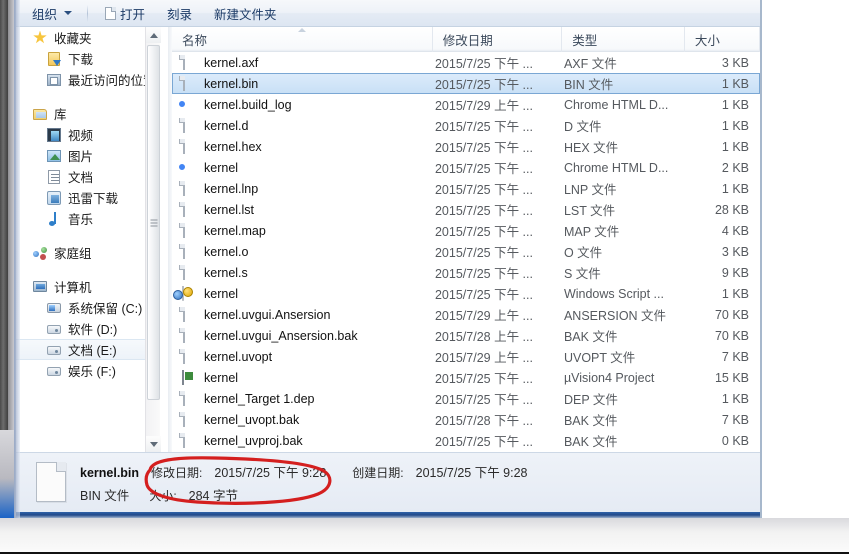 Image resolution: width=849 pixels, height=554 pixels. Describe the element at coordinates (52, 13) in the screenshot. I see `organize-button: 组织` at that location.